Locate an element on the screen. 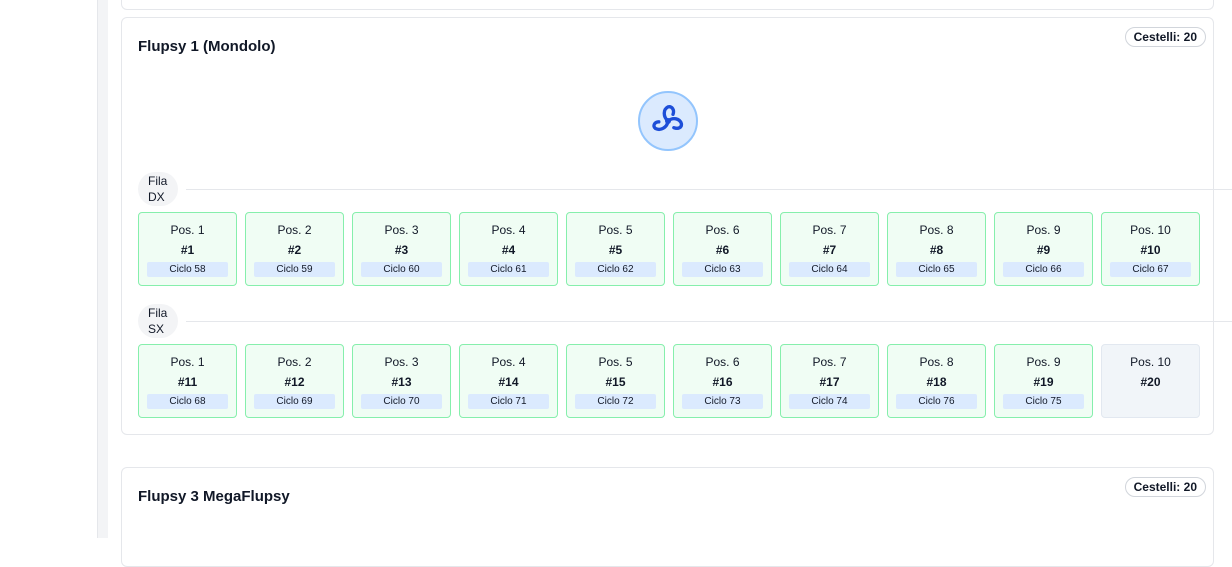 The image size is (1232, 567). basket-number: #20 is located at coordinates (1150, 382).